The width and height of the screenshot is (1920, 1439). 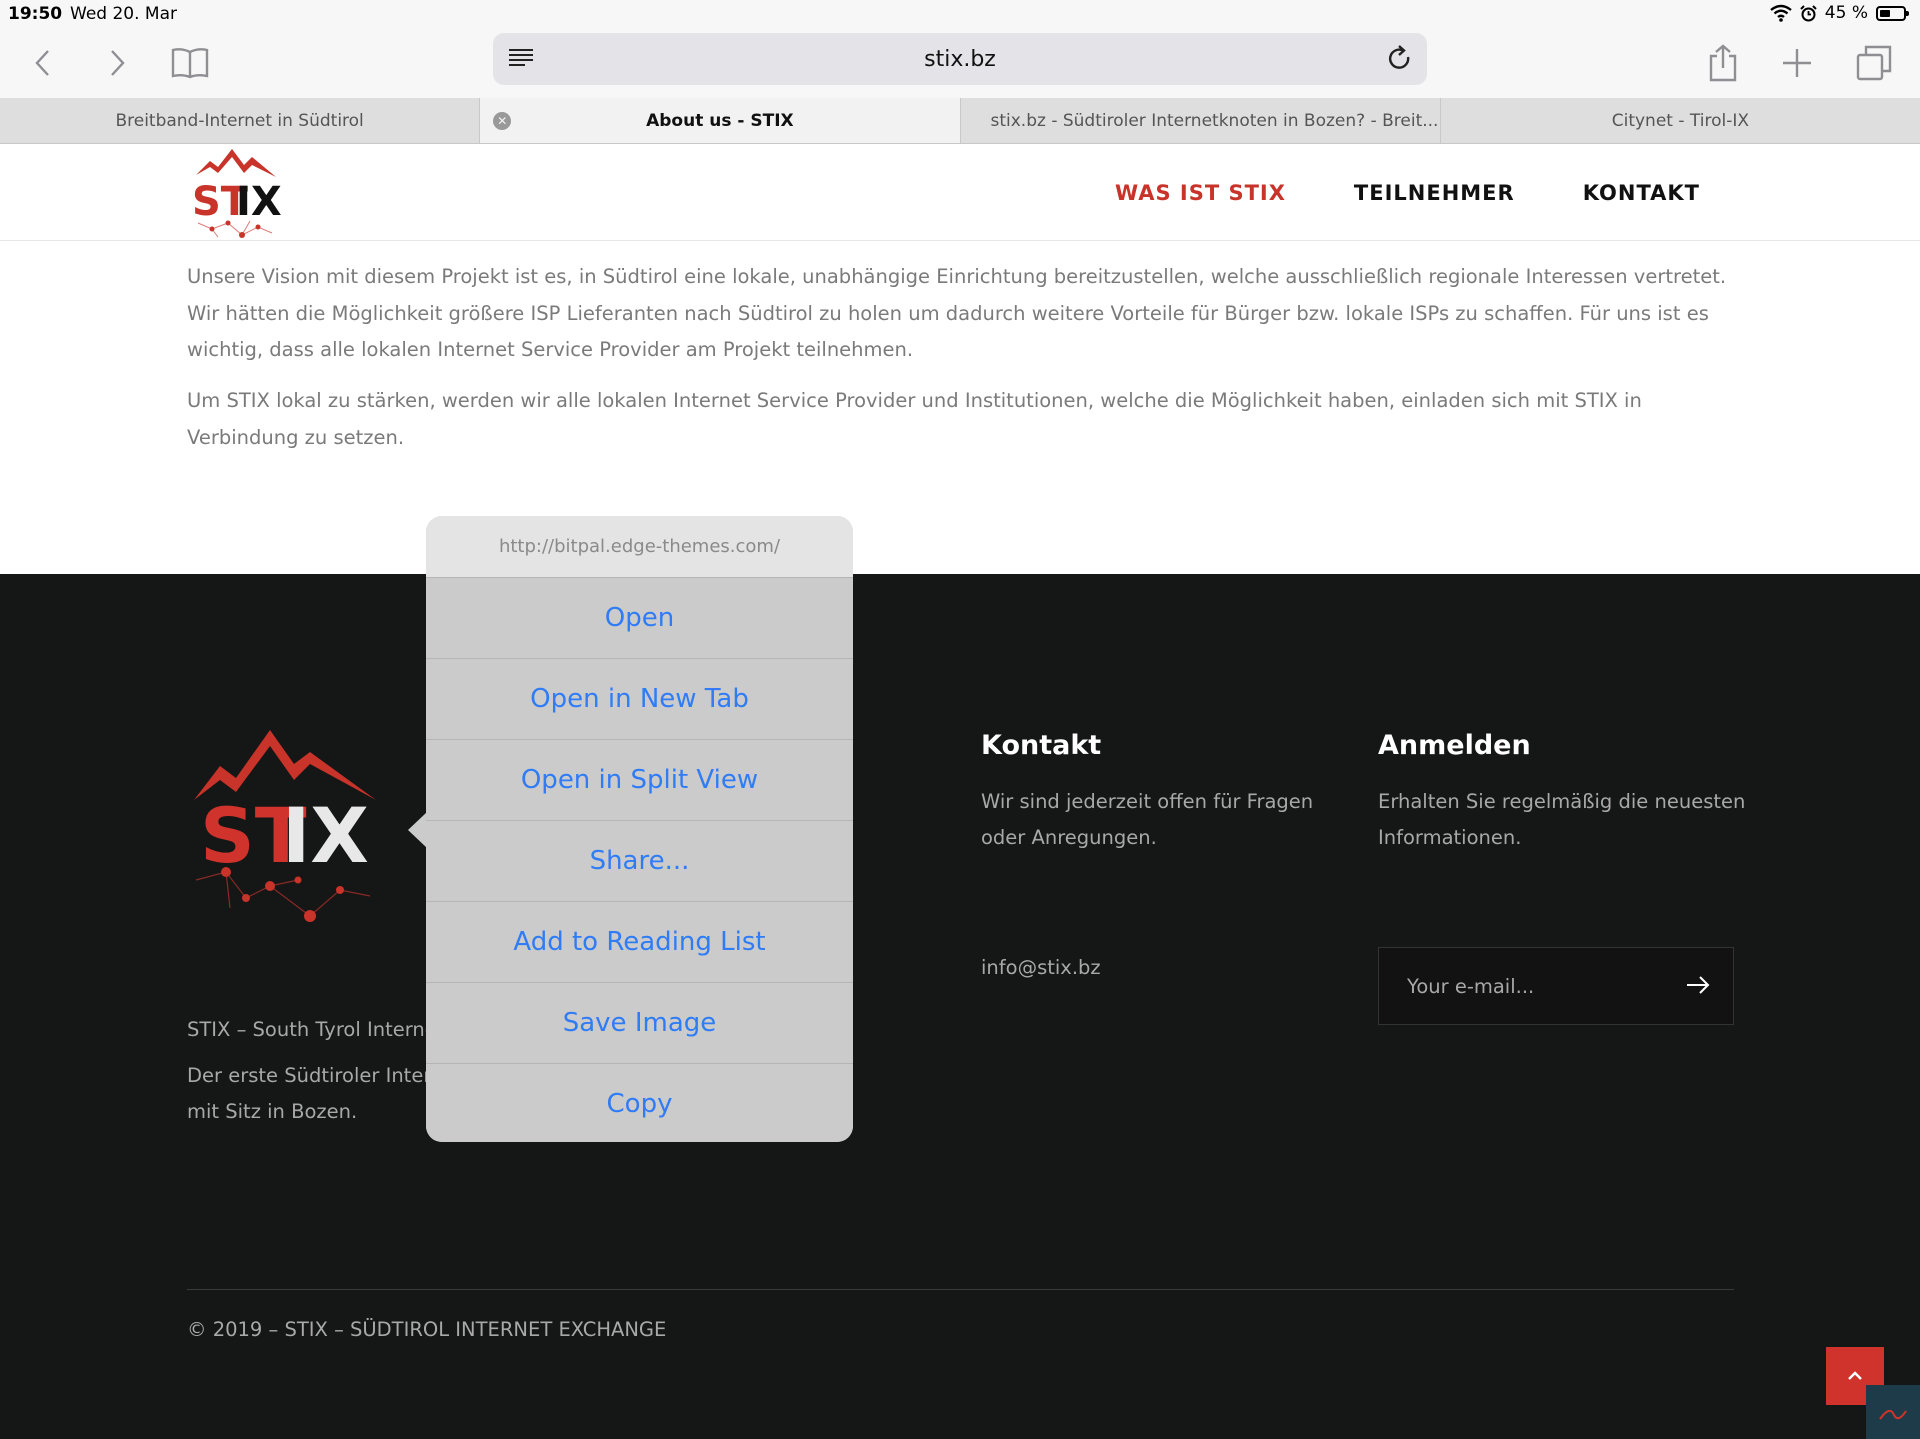 I want to click on tab-label: Citynet - Tirol-IX, so click(x=1680, y=121).